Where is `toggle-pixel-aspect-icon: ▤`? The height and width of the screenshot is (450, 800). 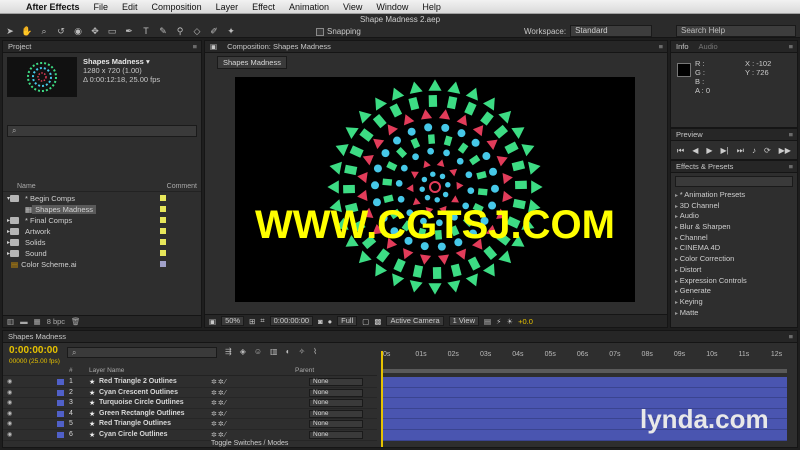 toggle-pixel-aspect-icon: ▤ is located at coordinates (487, 321).